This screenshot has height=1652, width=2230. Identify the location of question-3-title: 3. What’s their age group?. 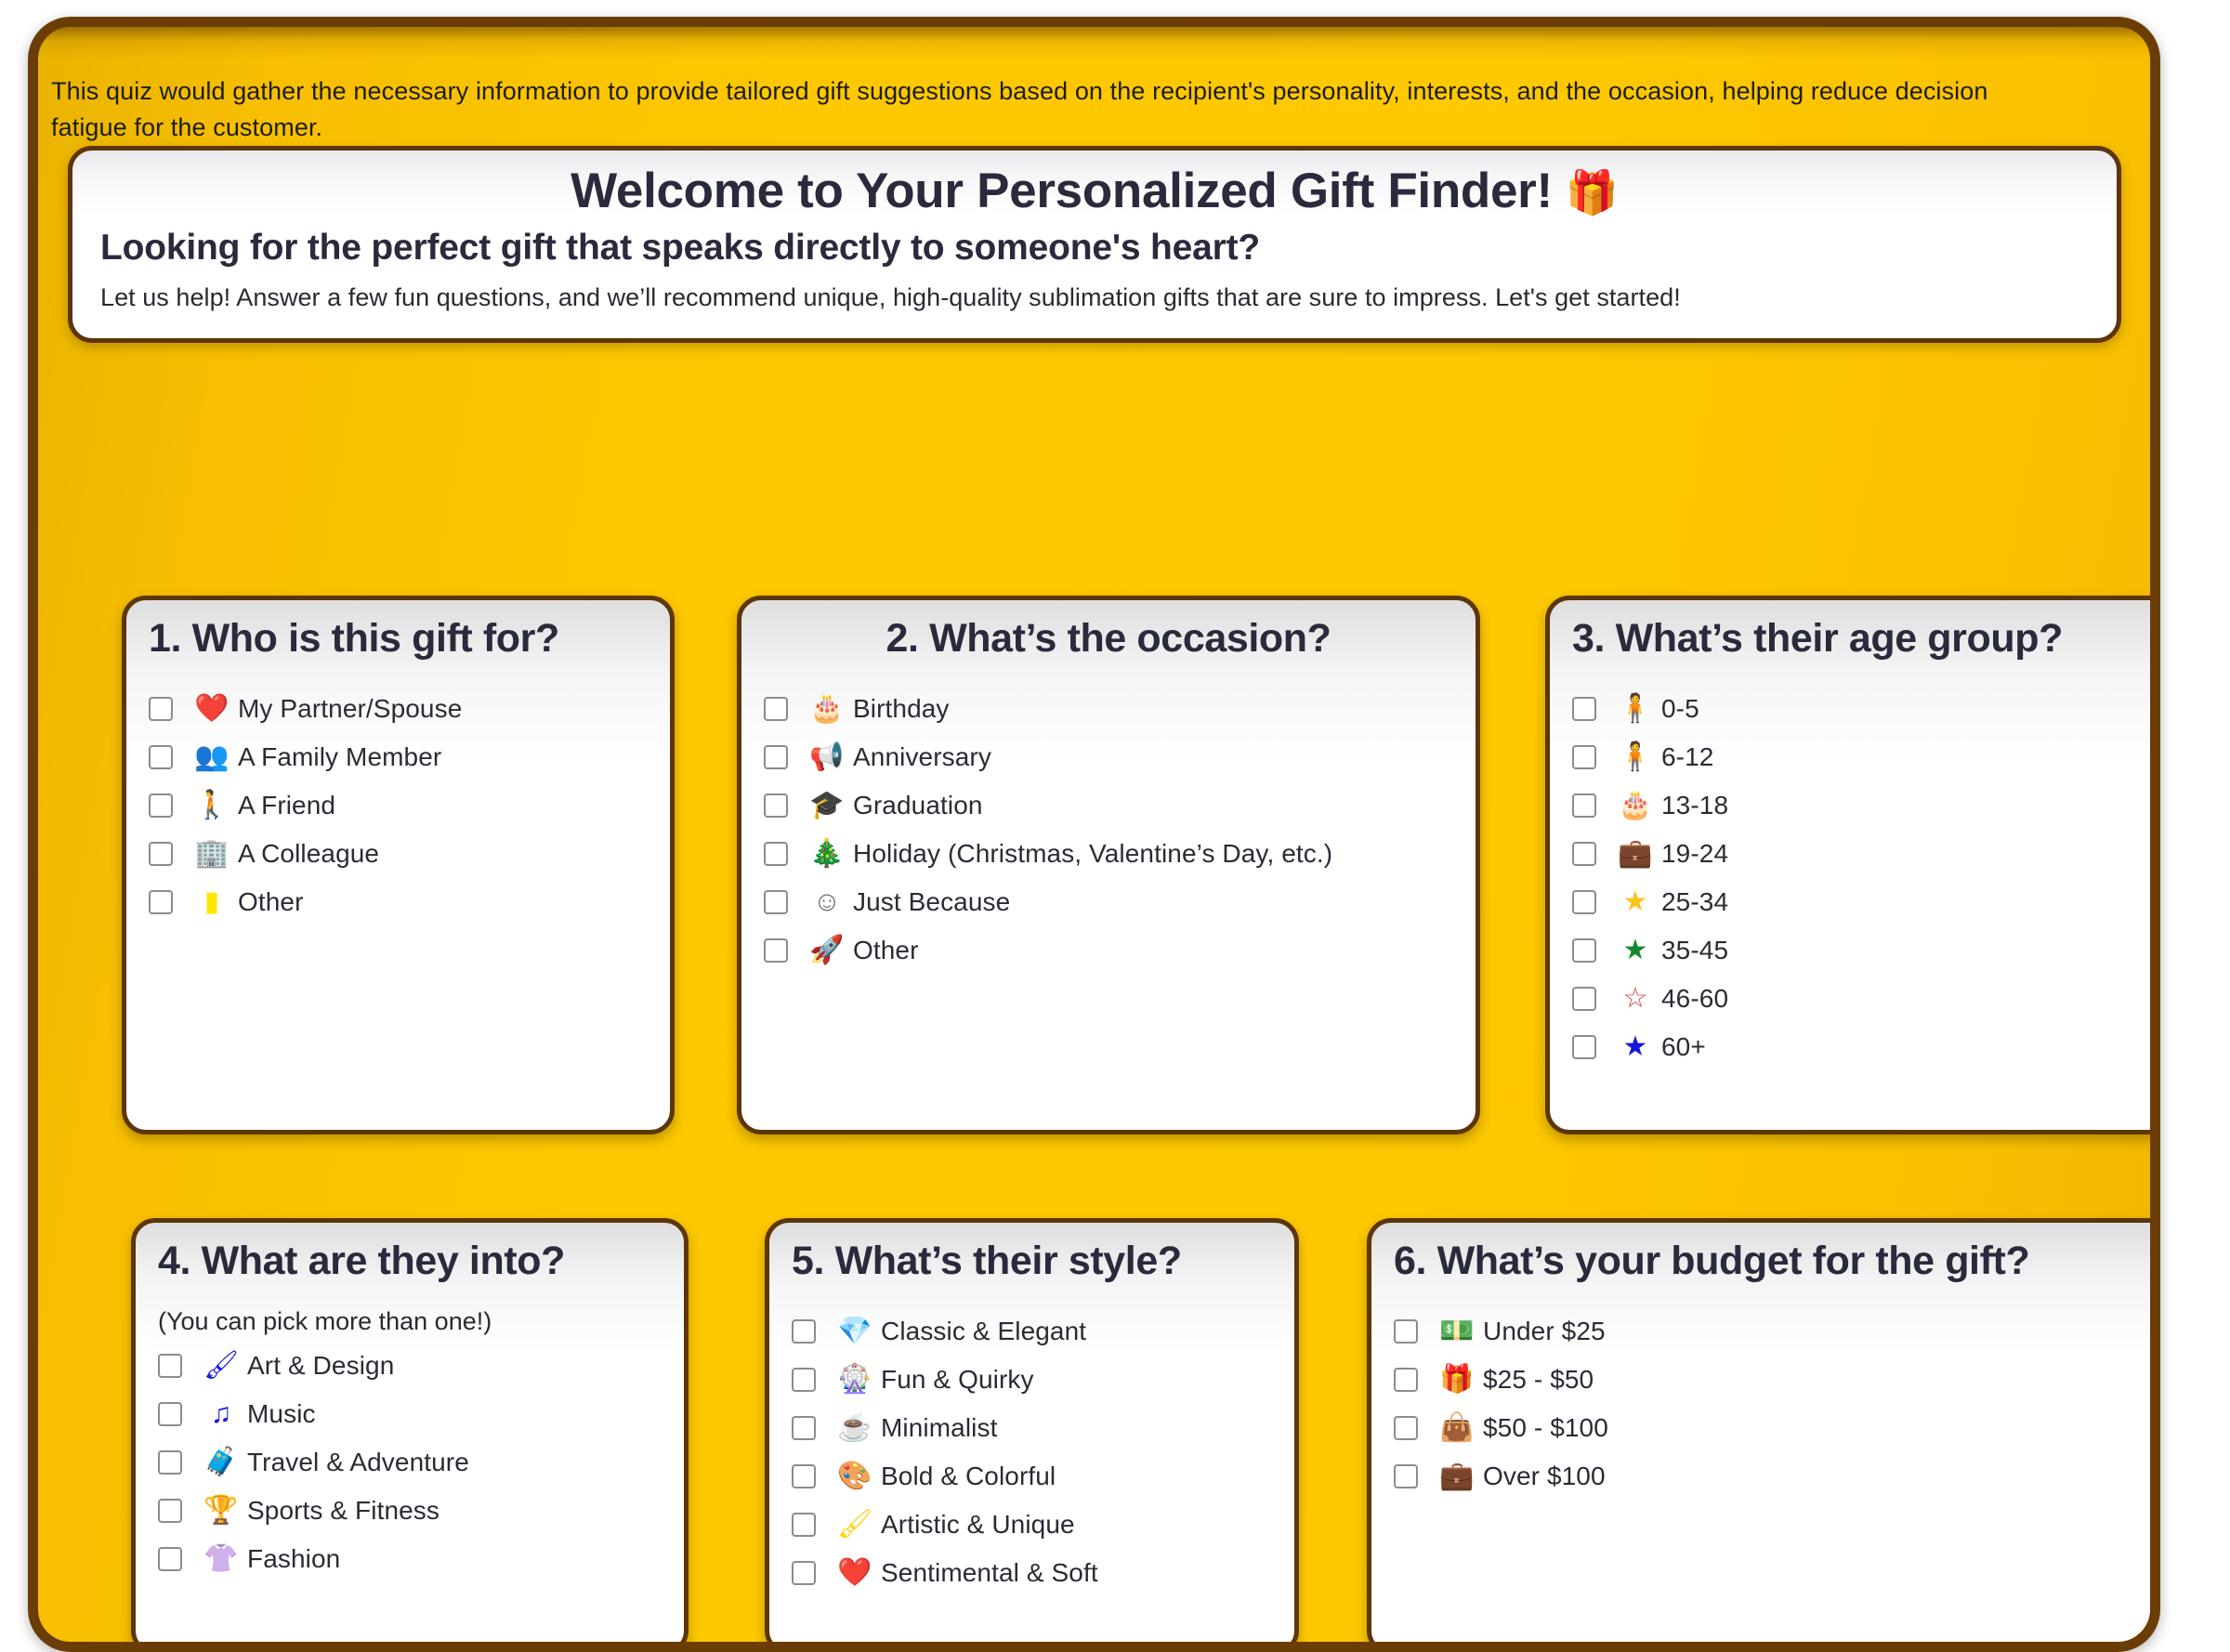
(1818, 638).